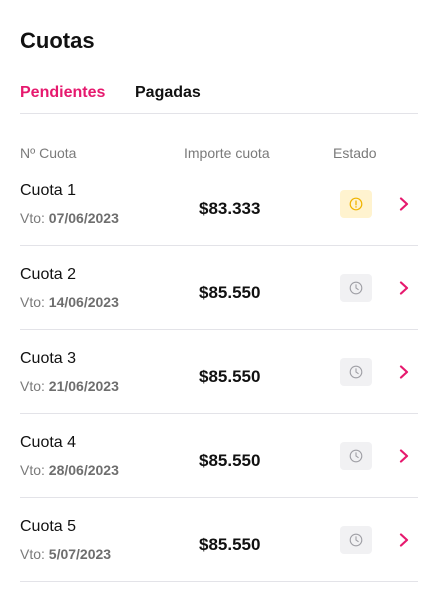 This screenshot has width=438, height=612. What do you see at coordinates (168, 93) in the screenshot?
I see `tab-pagadas: Pagadas` at bounding box center [168, 93].